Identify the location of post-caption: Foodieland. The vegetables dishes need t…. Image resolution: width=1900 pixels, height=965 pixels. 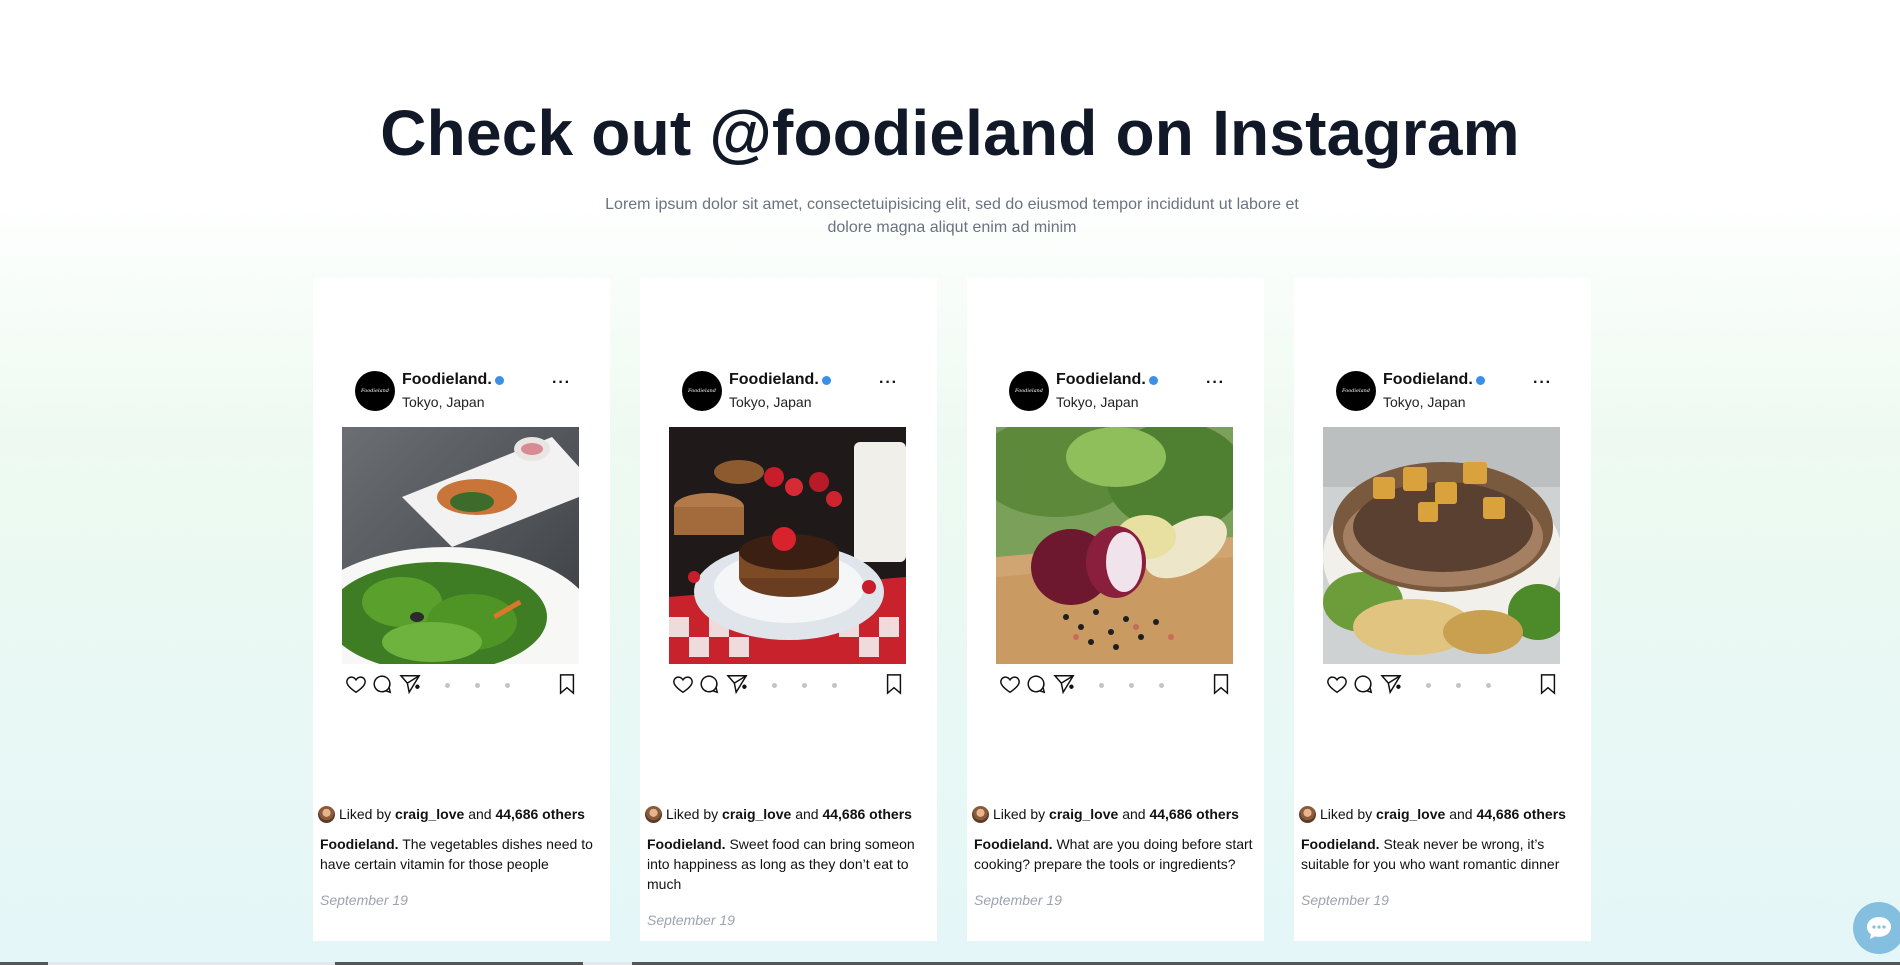
(462, 854).